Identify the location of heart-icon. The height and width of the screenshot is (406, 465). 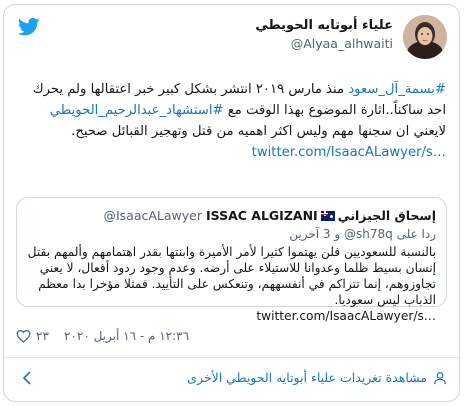
(23, 336).